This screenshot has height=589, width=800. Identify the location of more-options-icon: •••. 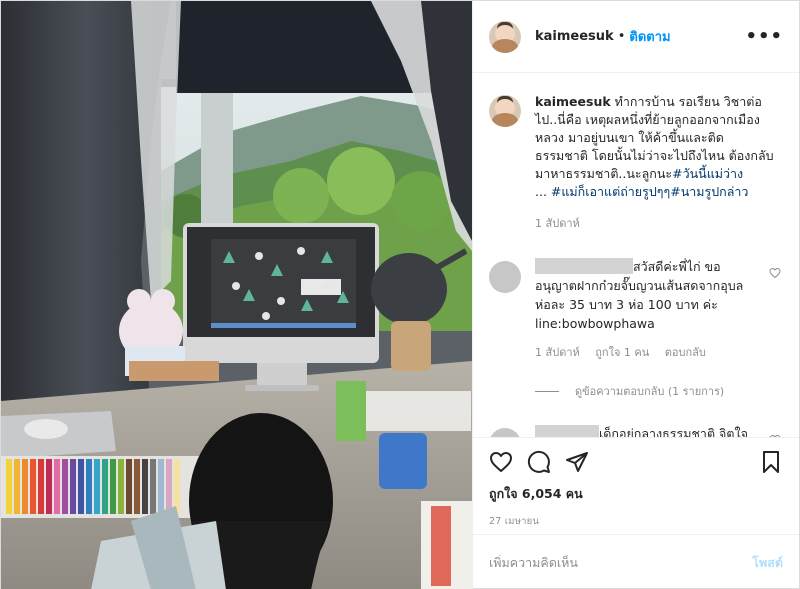
(764, 36).